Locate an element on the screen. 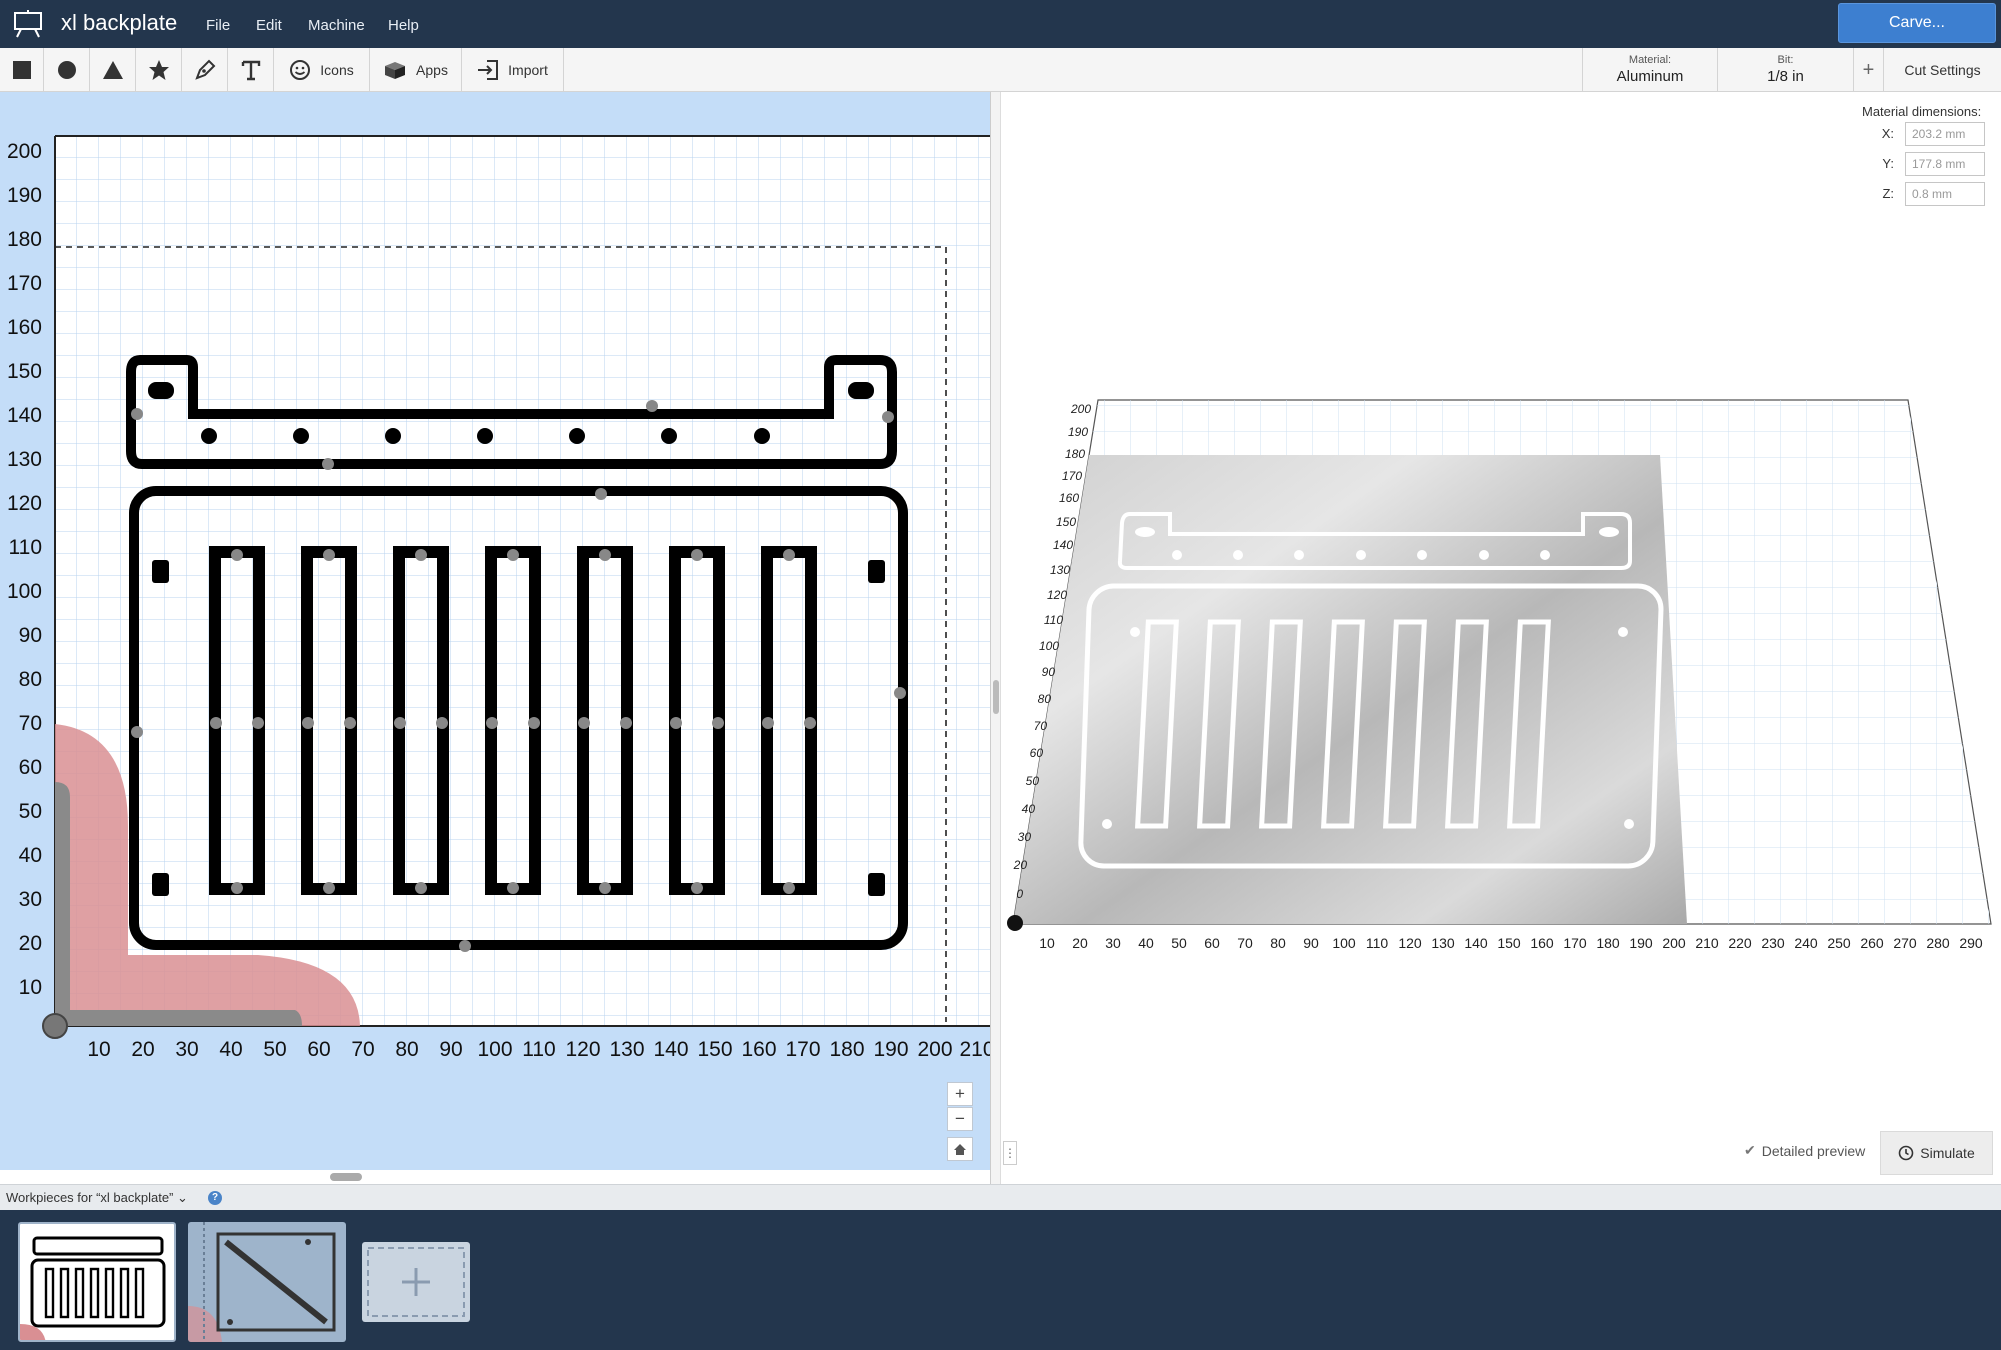 The width and height of the screenshot is (2001, 1350). preview-x-tick: 240 is located at coordinates (1806, 943).